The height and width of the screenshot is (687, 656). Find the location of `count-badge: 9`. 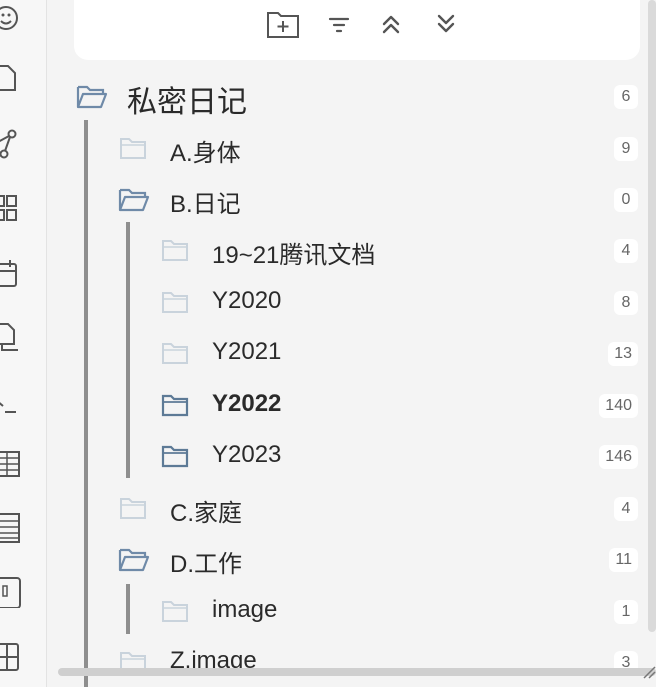

count-badge: 9 is located at coordinates (626, 149).